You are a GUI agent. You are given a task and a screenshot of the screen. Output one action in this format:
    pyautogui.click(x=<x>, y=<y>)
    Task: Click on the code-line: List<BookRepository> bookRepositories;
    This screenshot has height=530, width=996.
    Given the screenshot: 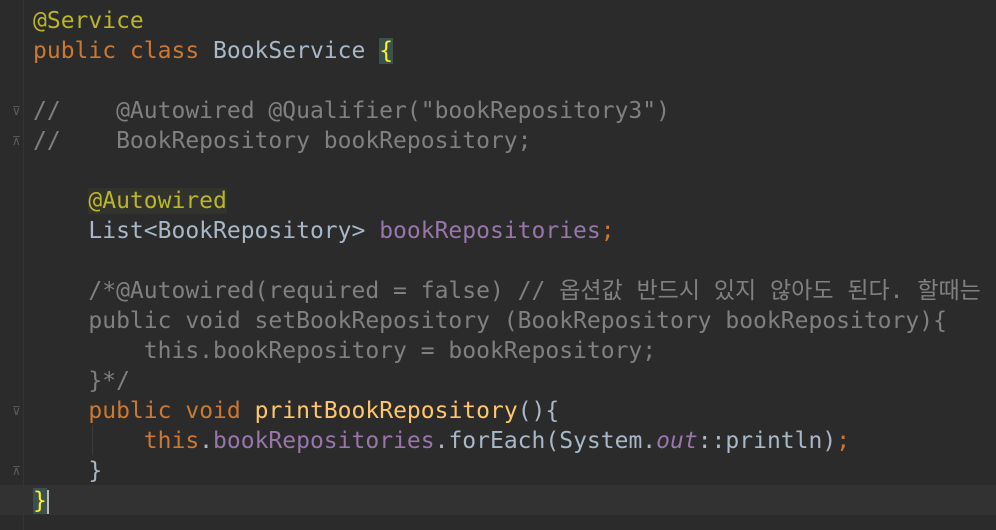 What is the action you would take?
    pyautogui.click(x=324, y=231)
    